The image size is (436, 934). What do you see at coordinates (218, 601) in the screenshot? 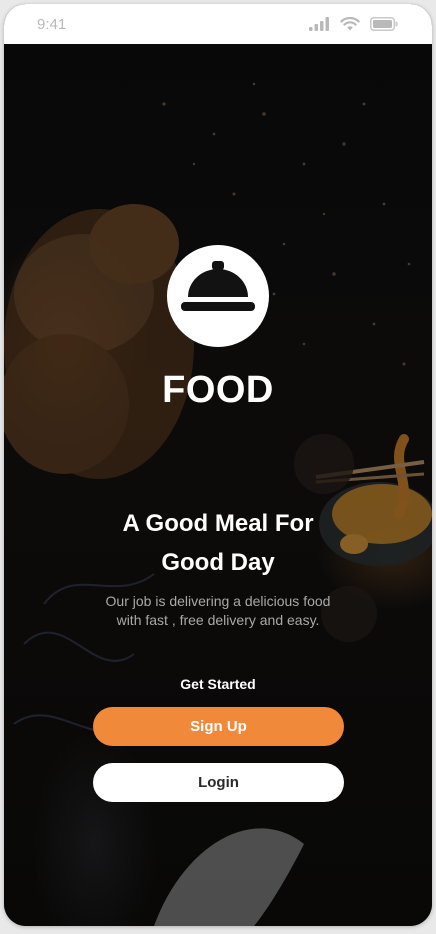
I see `subtext-line-1: Our job is delivering a delicious food` at bounding box center [218, 601].